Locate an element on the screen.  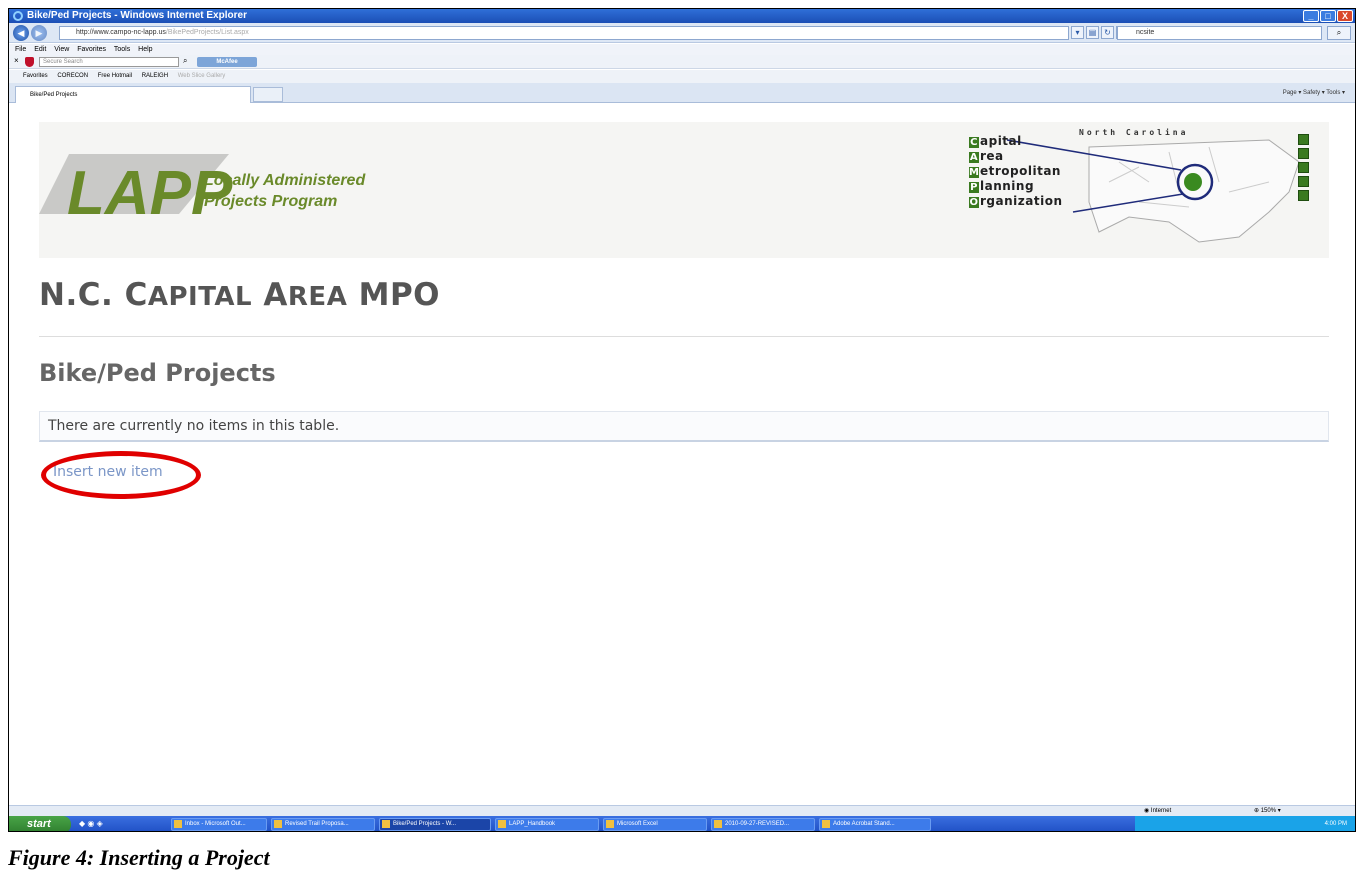
menu-help: Help is located at coordinates (145, 49).